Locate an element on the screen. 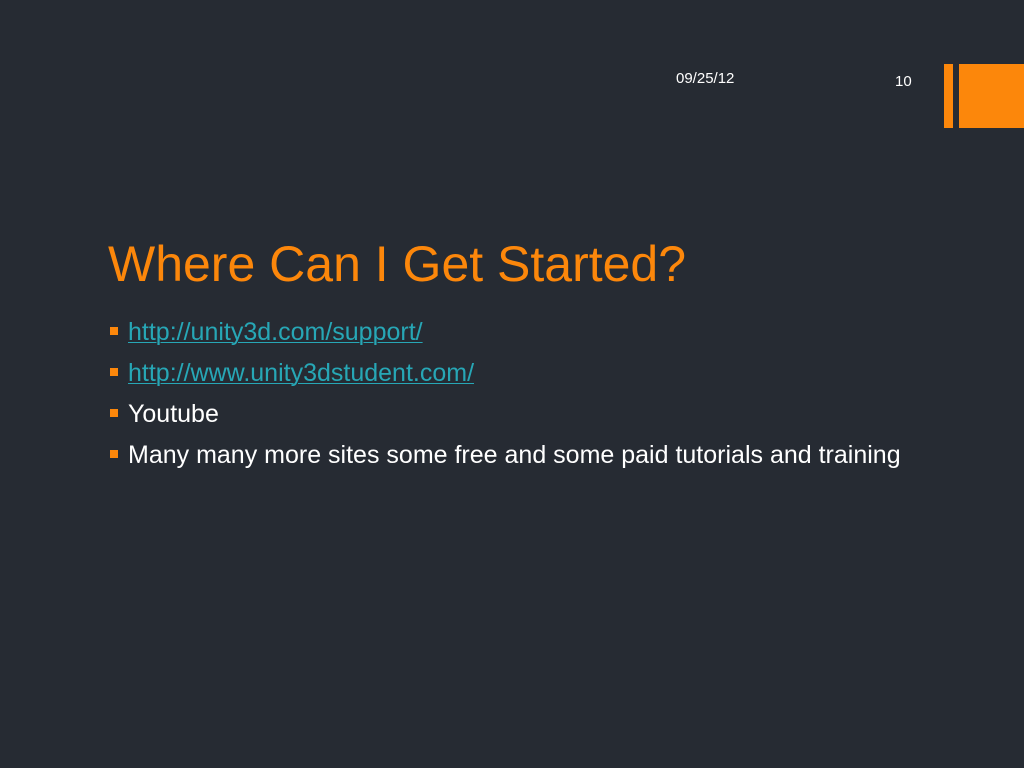  slide-title: Where Can I Get Started? is located at coordinates (397, 264).